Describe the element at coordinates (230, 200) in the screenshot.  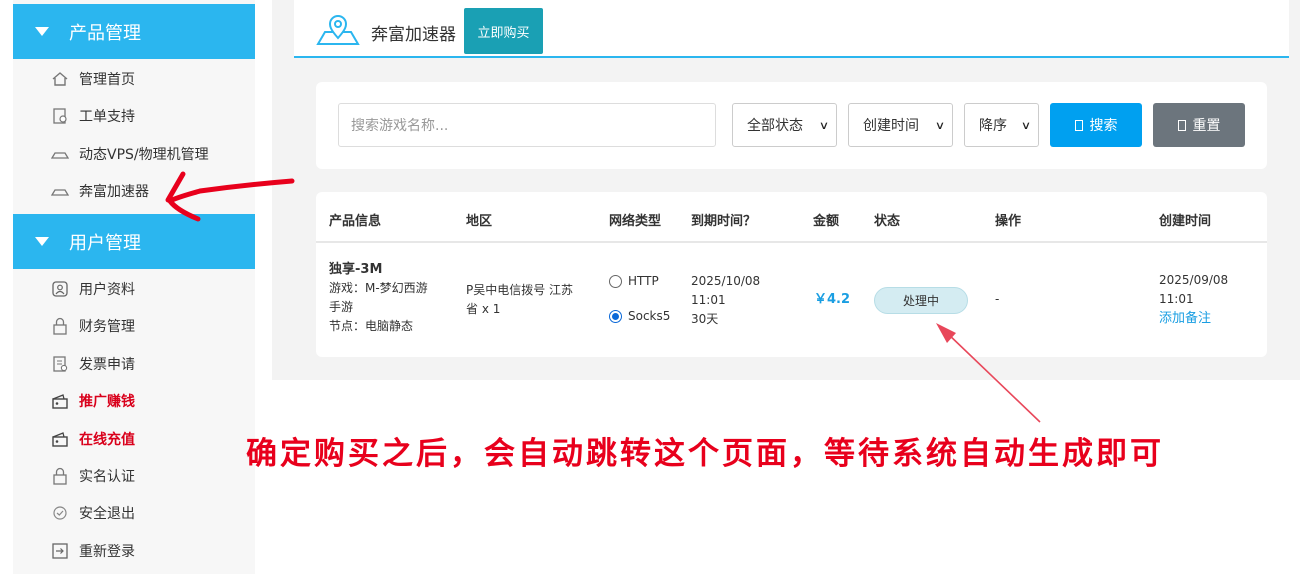
I see `red-arrow-sidebar` at that location.